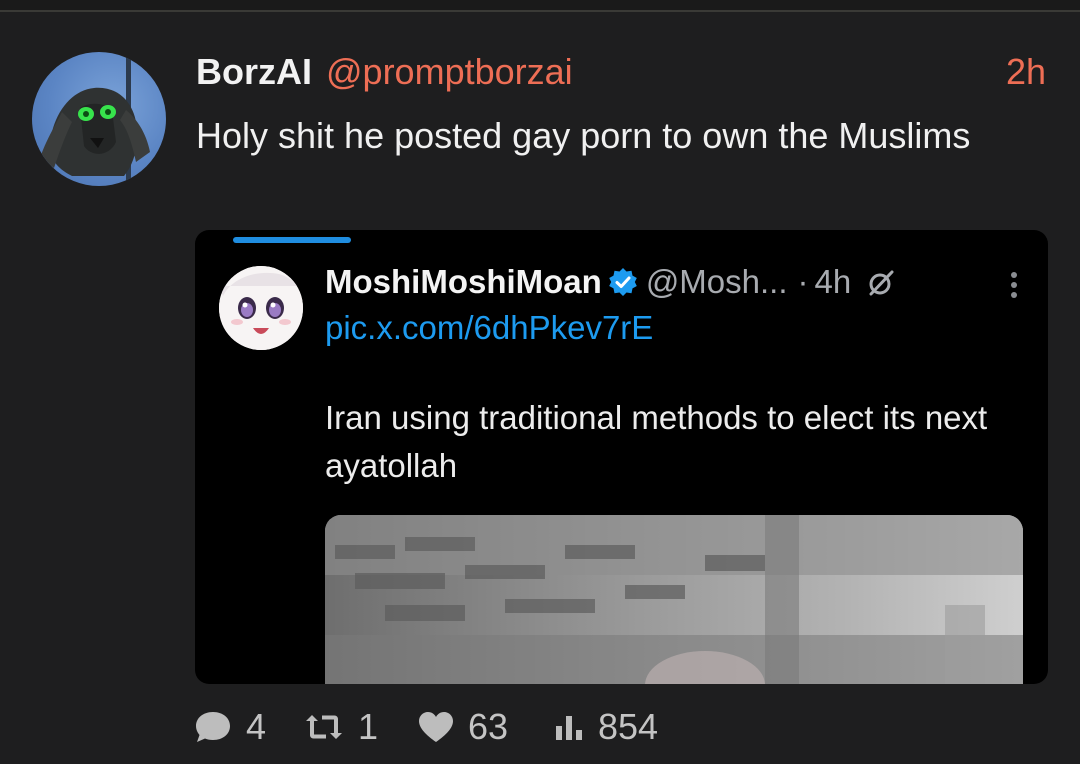 The image size is (1080, 764). I want to click on grok-icon, so click(881, 281).